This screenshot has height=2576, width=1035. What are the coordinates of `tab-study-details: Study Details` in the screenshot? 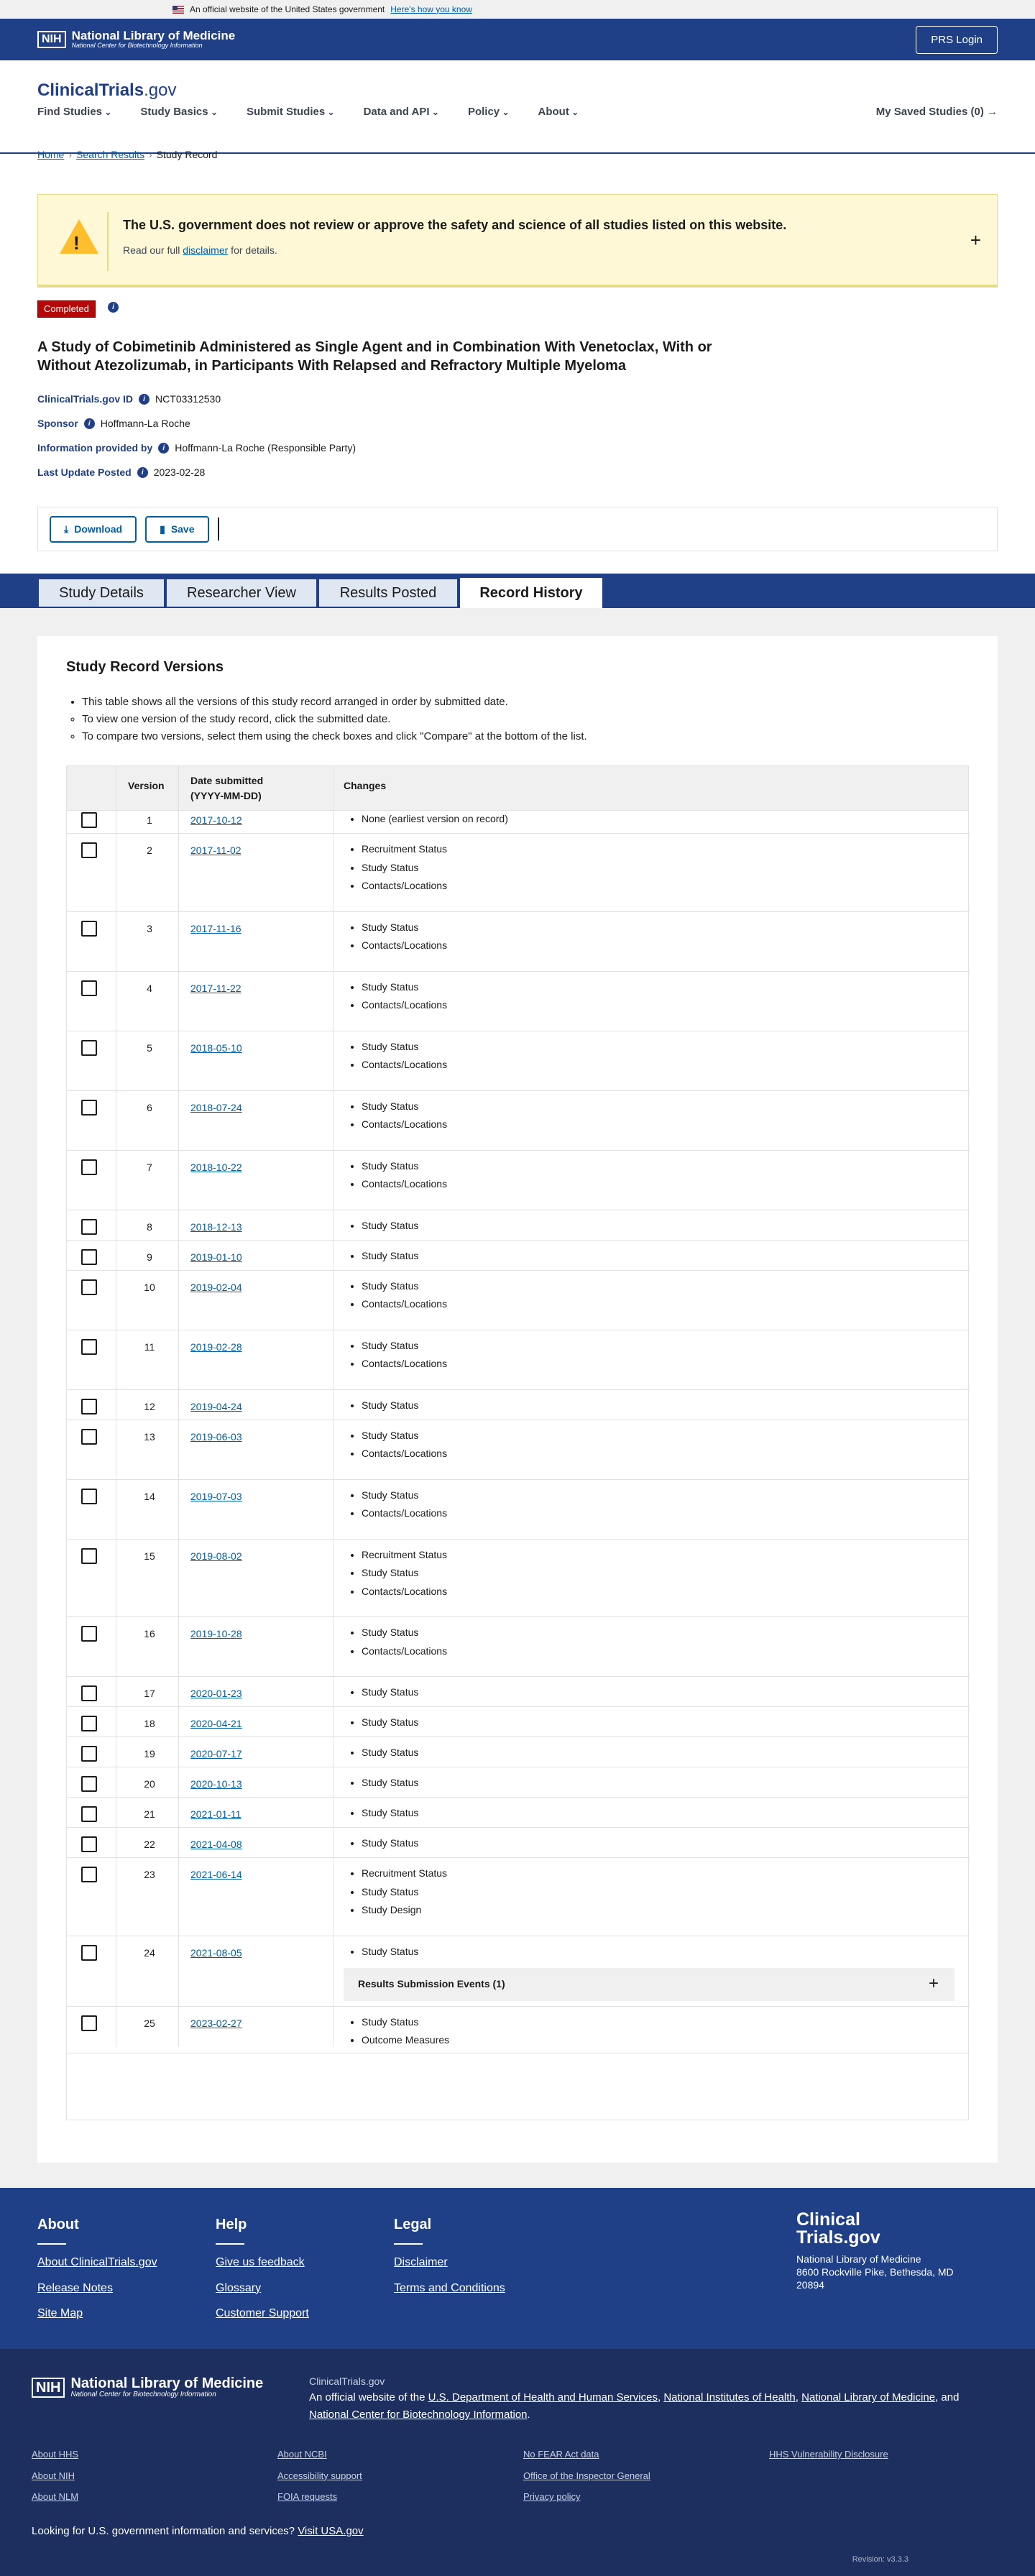 It's located at (101, 593).